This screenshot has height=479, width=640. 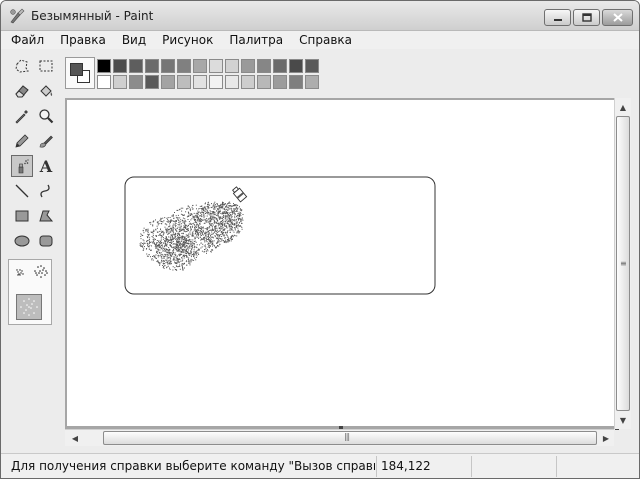 What do you see at coordinates (606, 438) in the screenshot?
I see `scroll-right-icon: ▶` at bounding box center [606, 438].